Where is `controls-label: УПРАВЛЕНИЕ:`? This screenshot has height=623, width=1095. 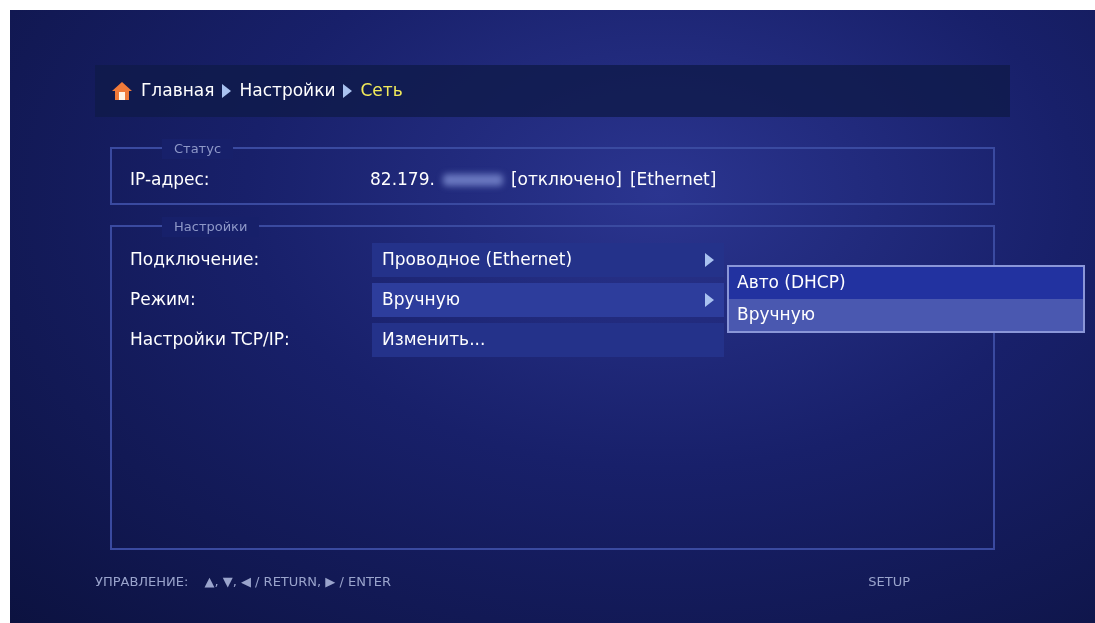
controls-label: УПРАВЛЕНИЕ: is located at coordinates (142, 582).